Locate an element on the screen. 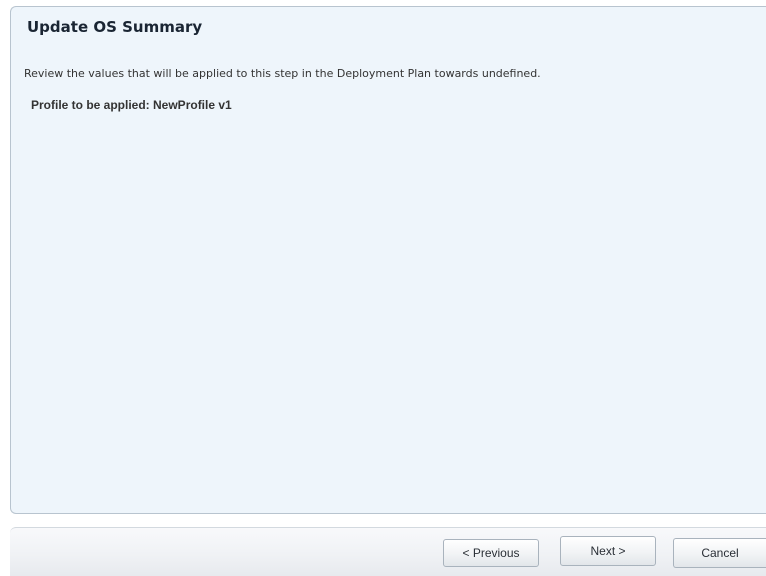  cancel-button: Cancel is located at coordinates (719, 553).